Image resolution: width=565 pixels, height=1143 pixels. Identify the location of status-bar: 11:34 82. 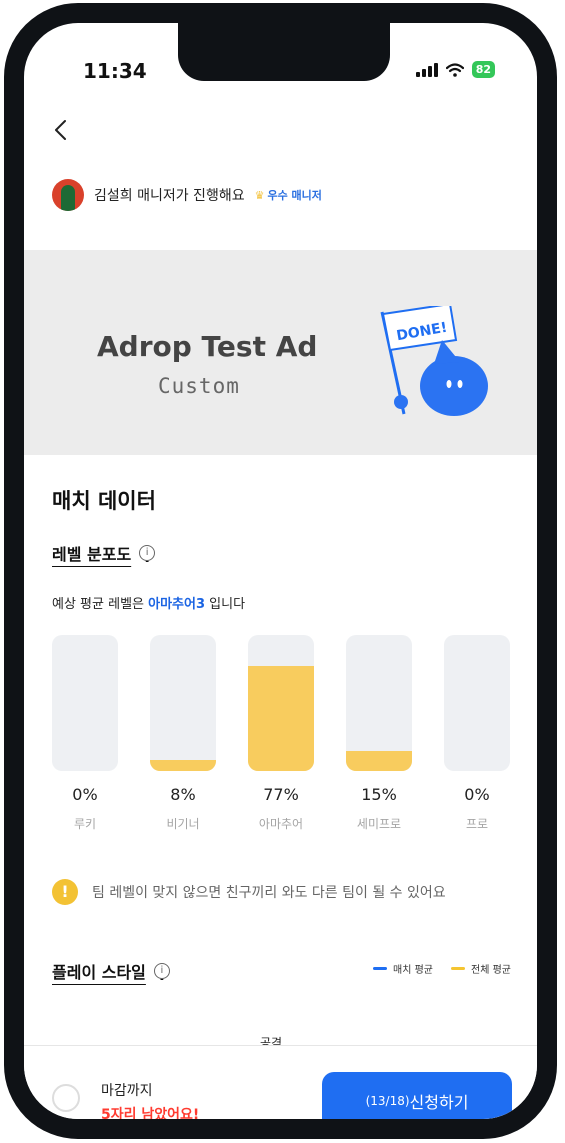
(280, 53).